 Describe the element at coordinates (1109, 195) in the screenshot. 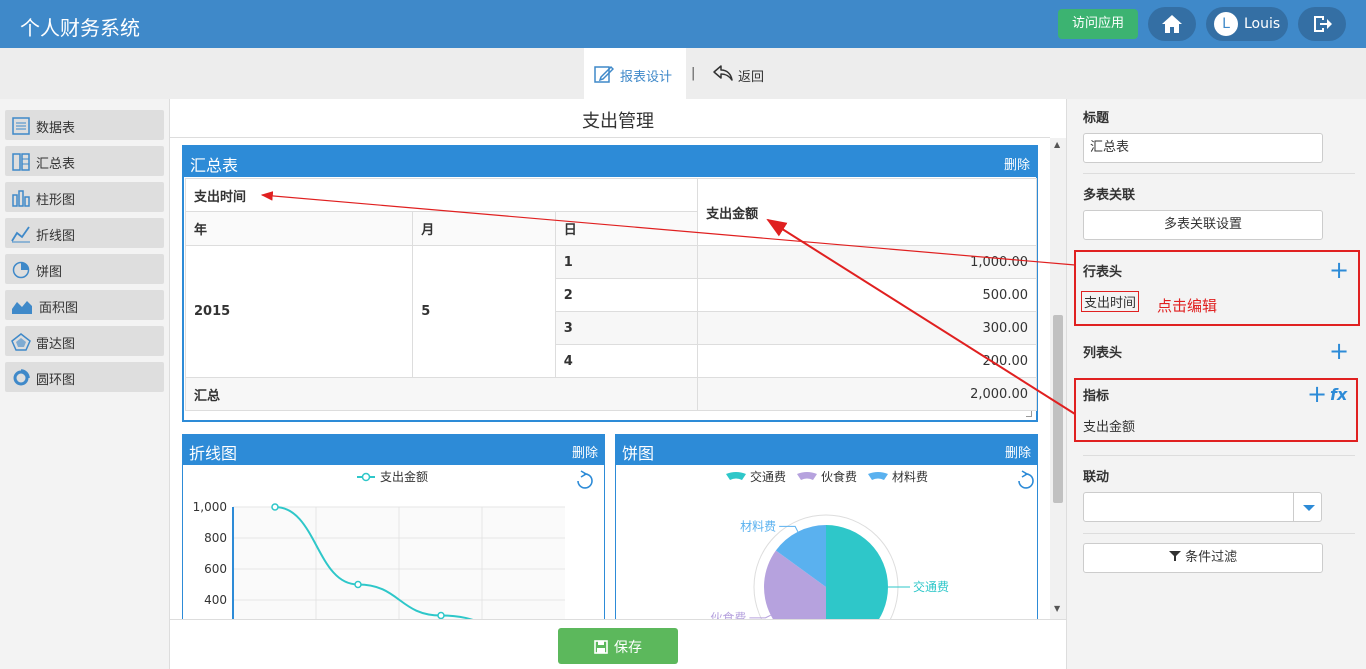

I see `multi-join-label: 多表关联` at that location.